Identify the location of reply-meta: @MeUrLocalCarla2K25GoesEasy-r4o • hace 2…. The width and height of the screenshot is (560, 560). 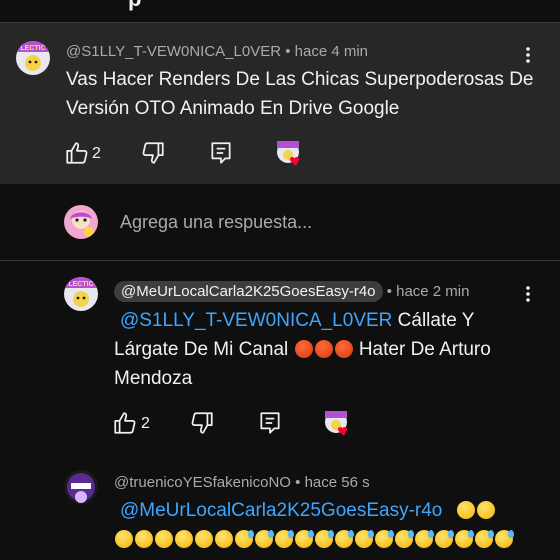
(291, 291).